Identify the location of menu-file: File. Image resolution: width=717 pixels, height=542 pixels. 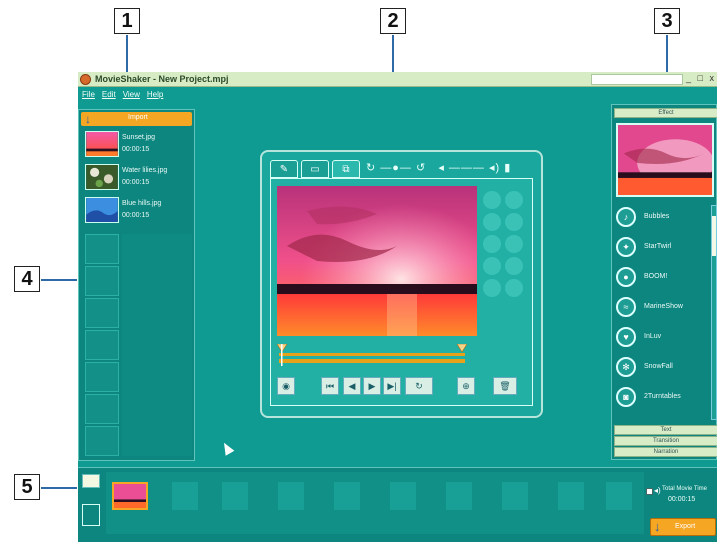
(88, 96).